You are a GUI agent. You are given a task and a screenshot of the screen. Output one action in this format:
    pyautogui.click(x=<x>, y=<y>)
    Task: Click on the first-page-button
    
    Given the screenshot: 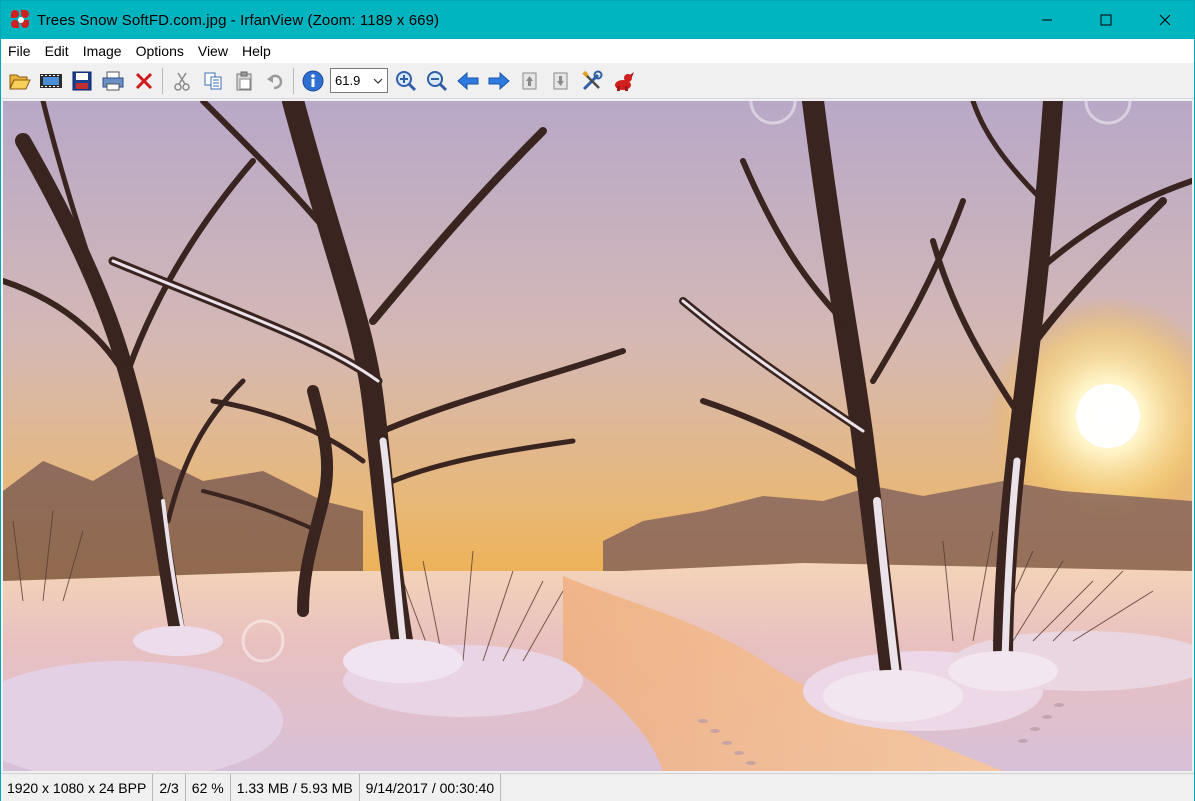 What is the action you would take?
    pyautogui.click(x=529, y=81)
    